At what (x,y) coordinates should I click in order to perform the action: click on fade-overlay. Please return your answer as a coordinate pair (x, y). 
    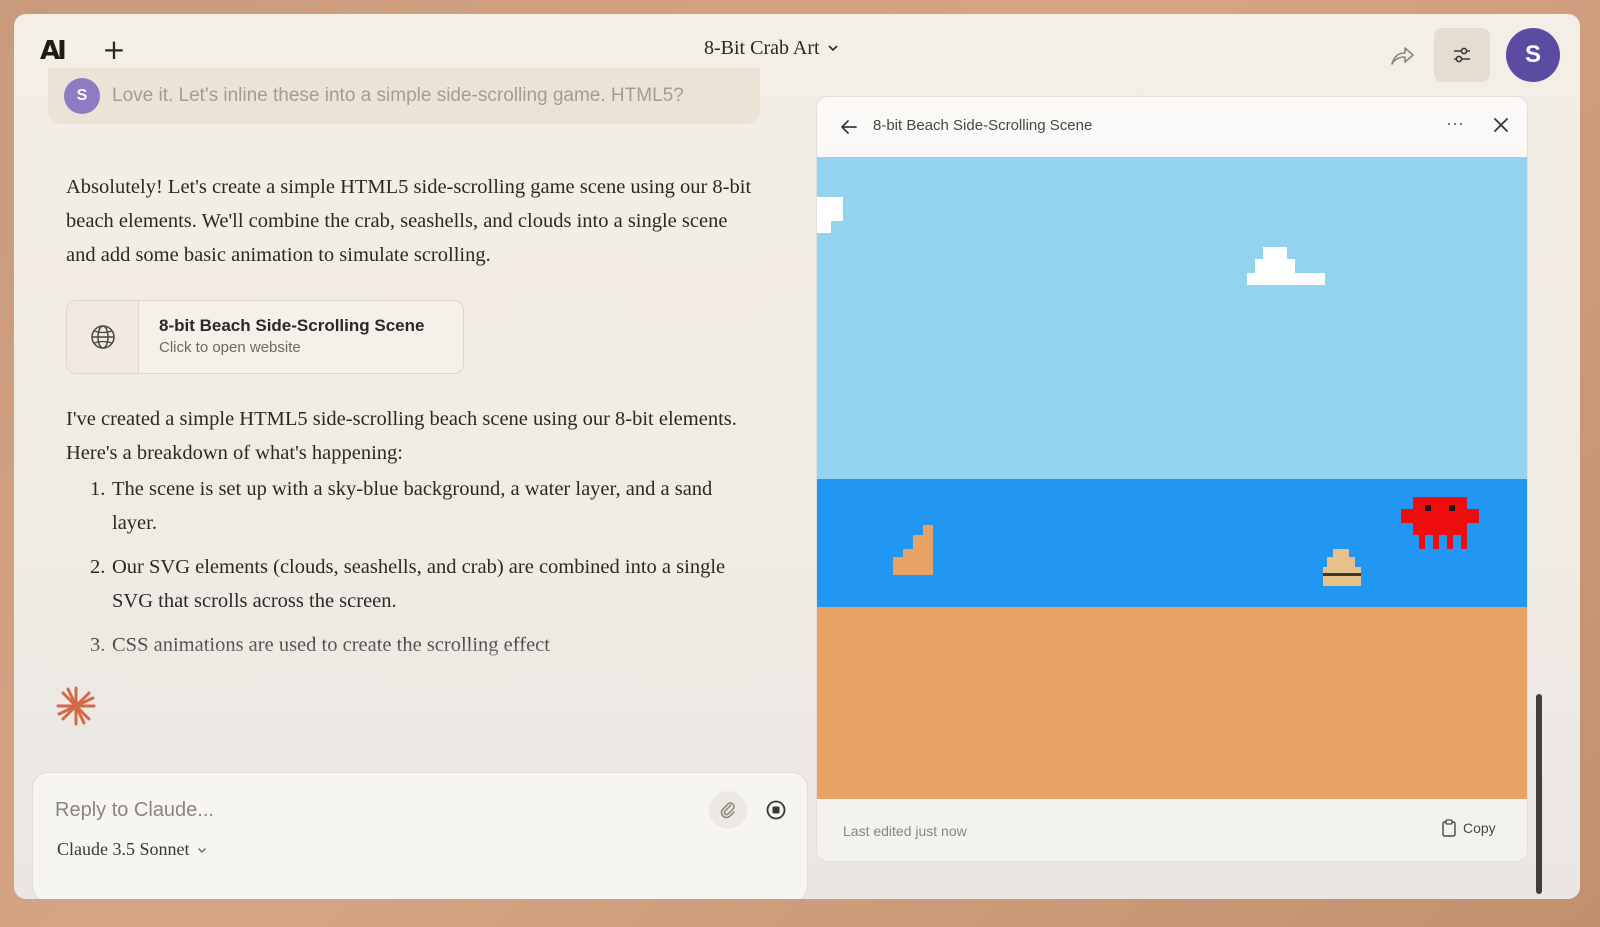
    Looking at the image, I should click on (430, 660).